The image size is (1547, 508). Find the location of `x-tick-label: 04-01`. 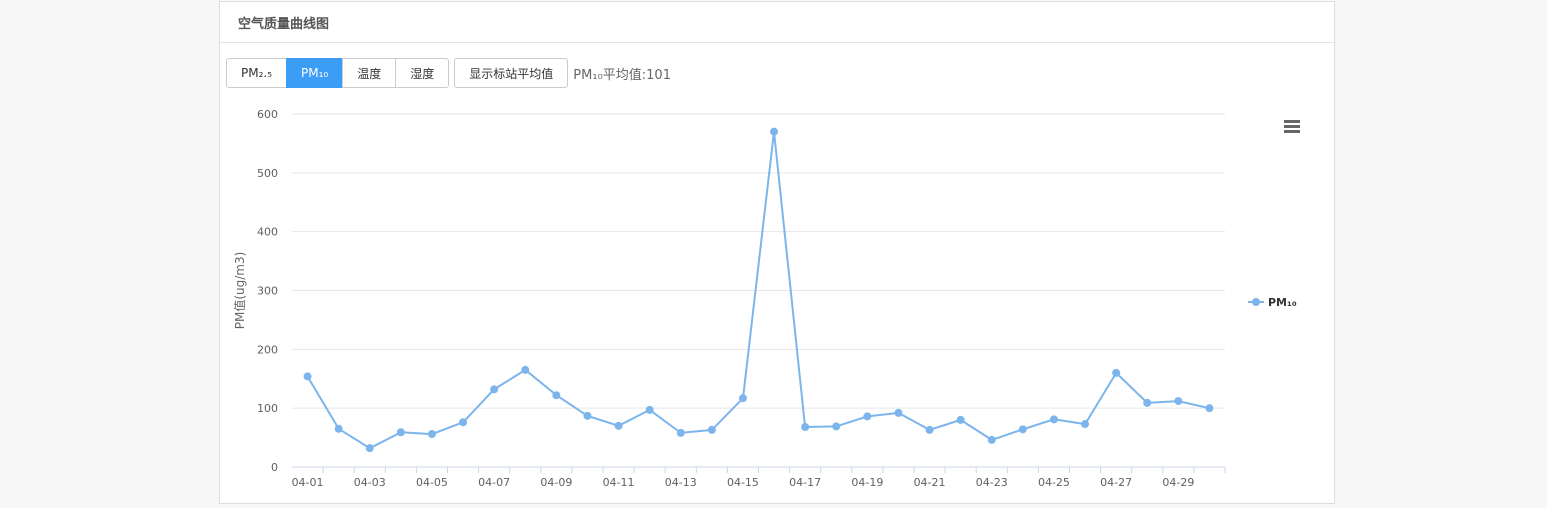

x-tick-label: 04-01 is located at coordinates (308, 482).